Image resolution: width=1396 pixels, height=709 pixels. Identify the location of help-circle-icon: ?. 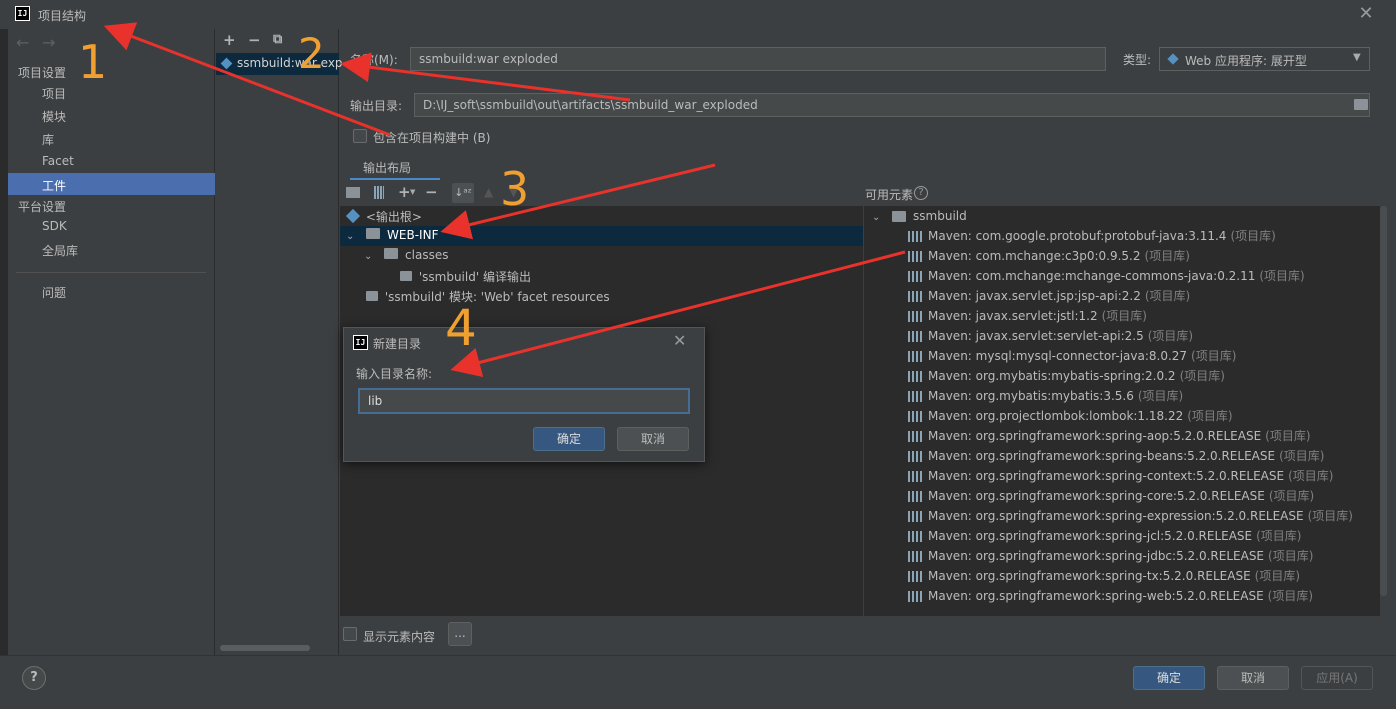
(921, 193).